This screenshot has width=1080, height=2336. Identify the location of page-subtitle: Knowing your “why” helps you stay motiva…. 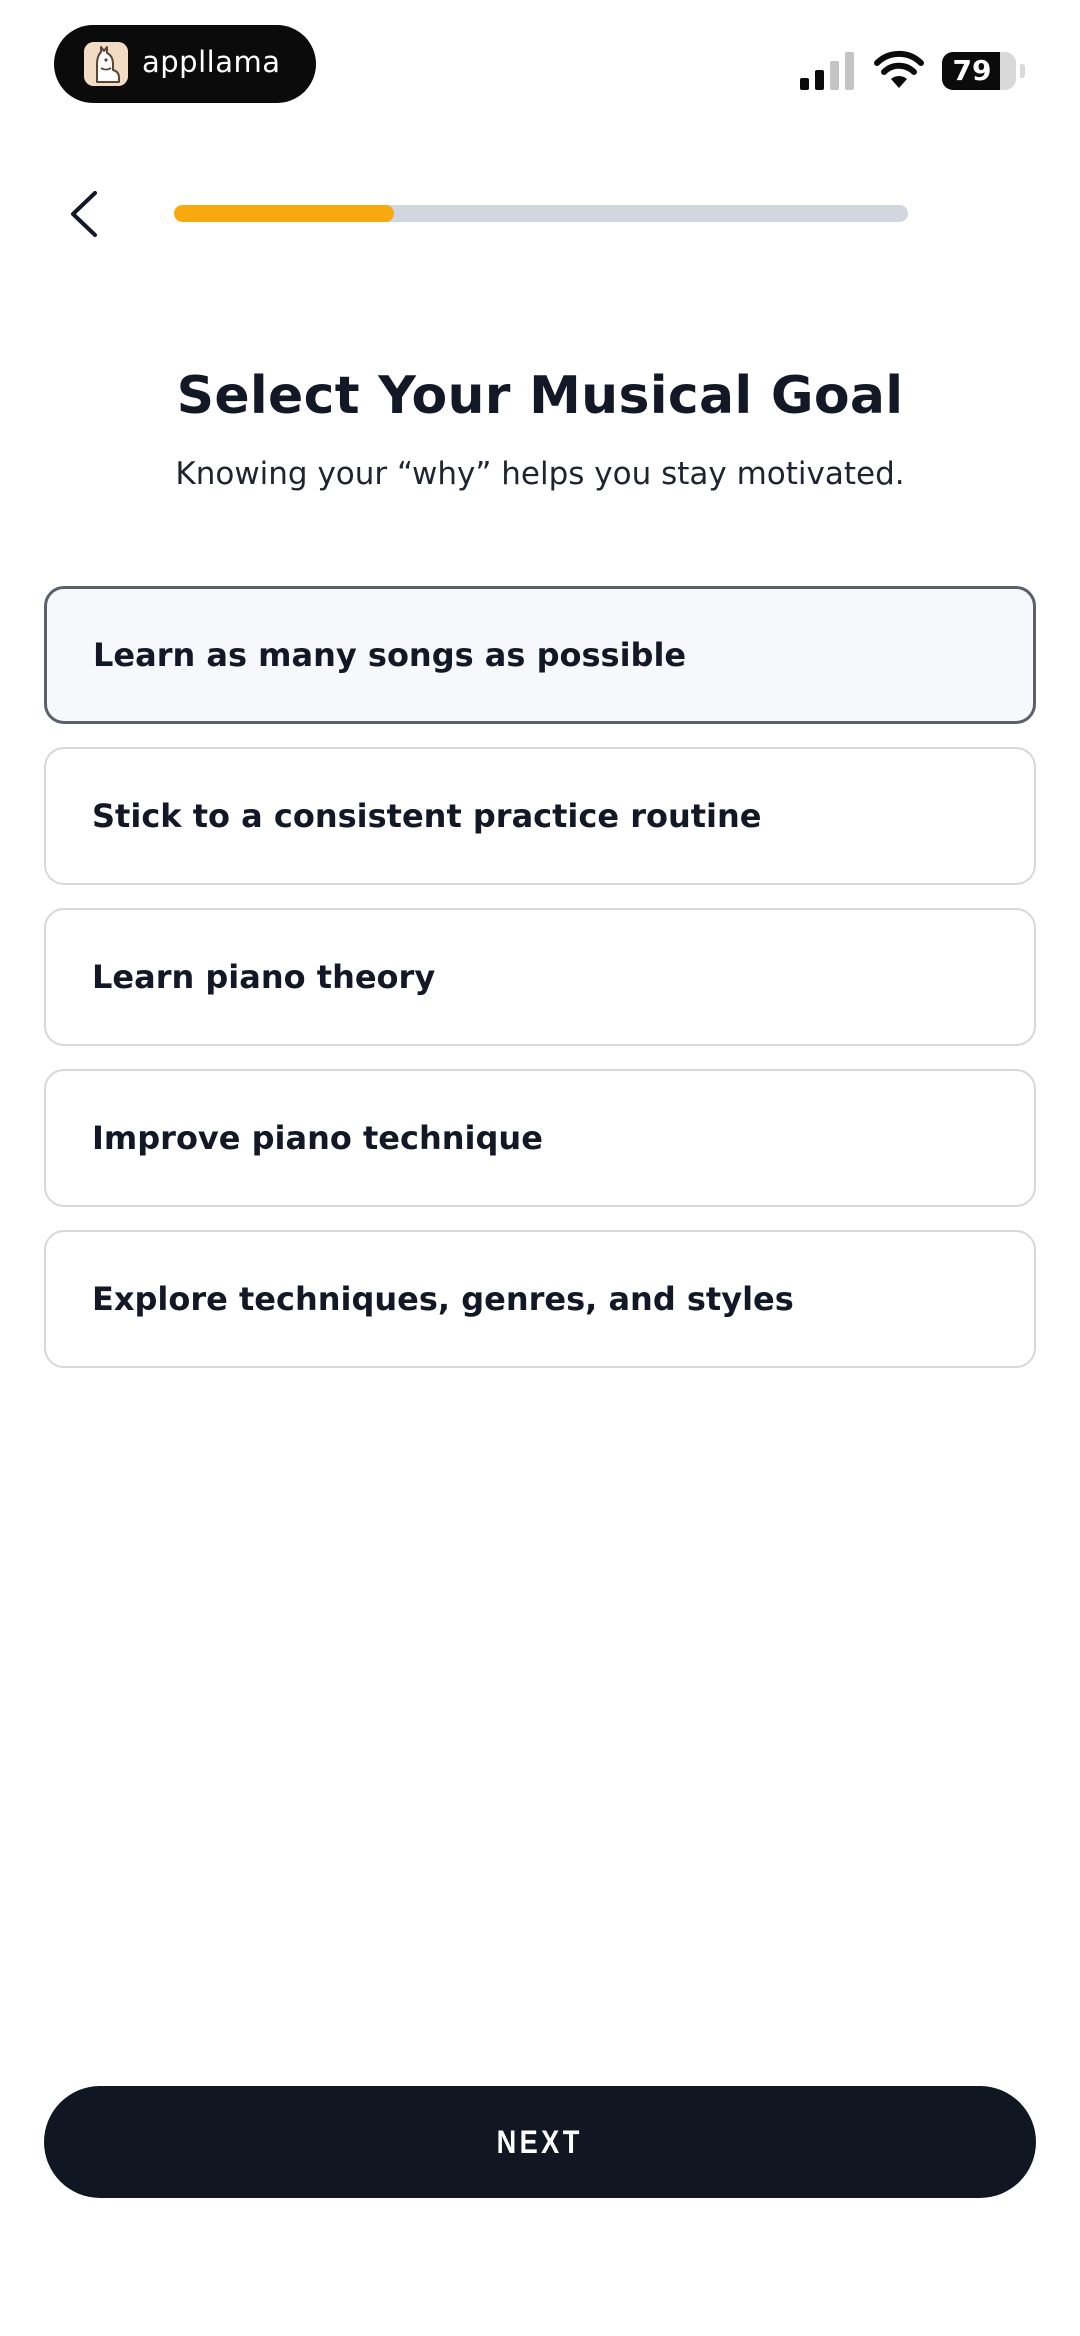
(540, 474).